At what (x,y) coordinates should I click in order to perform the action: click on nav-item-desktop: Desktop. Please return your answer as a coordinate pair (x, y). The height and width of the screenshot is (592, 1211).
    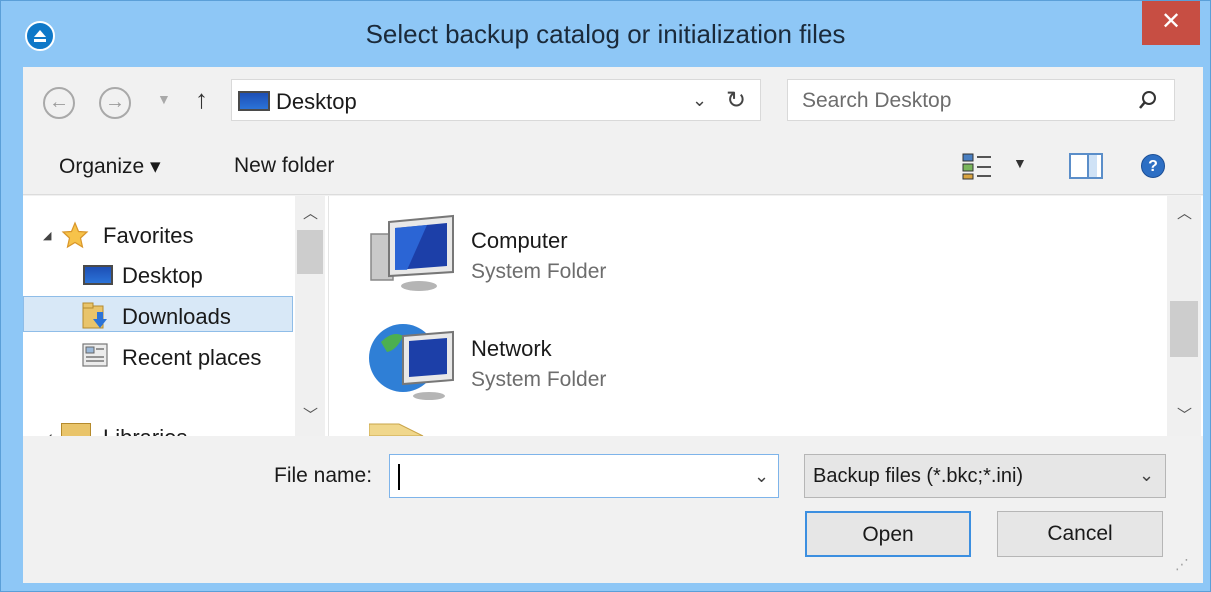
    Looking at the image, I should click on (158, 274).